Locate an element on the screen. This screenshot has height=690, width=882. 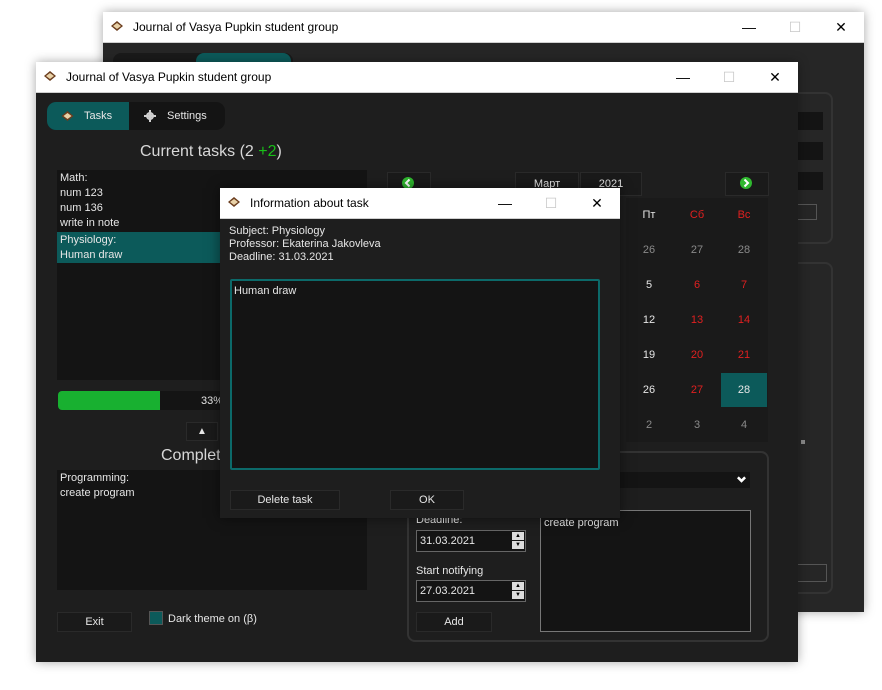
main-window-title: Journal of Vasya Pupkin student group is located at coordinates (169, 77).